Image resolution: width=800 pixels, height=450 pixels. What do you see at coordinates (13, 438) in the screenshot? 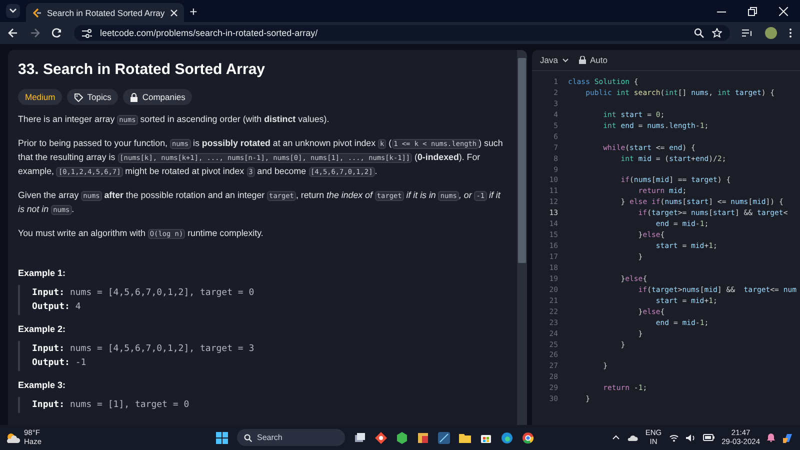
I see `weather-icon` at bounding box center [13, 438].